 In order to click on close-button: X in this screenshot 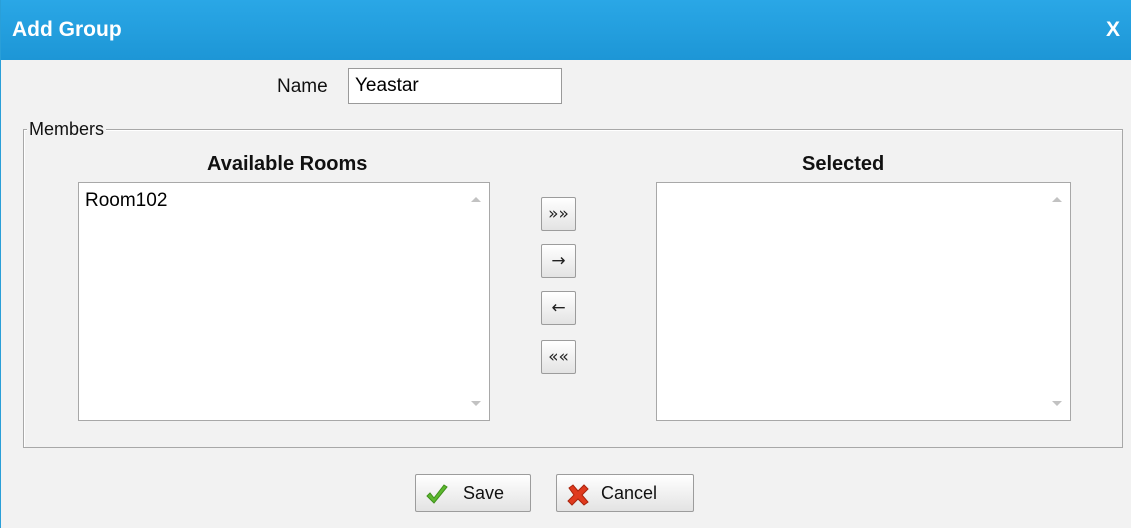, I will do `click(1113, 30)`.